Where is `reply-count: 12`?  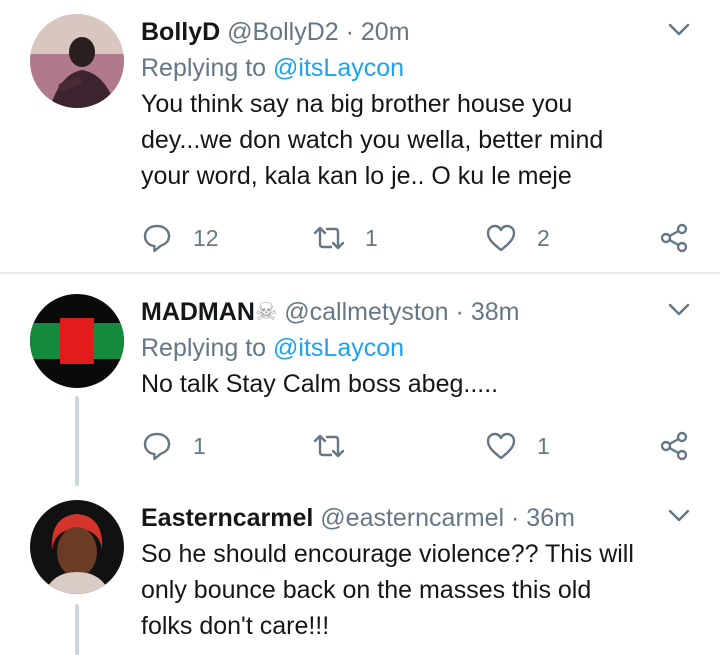 reply-count: 12 is located at coordinates (206, 237).